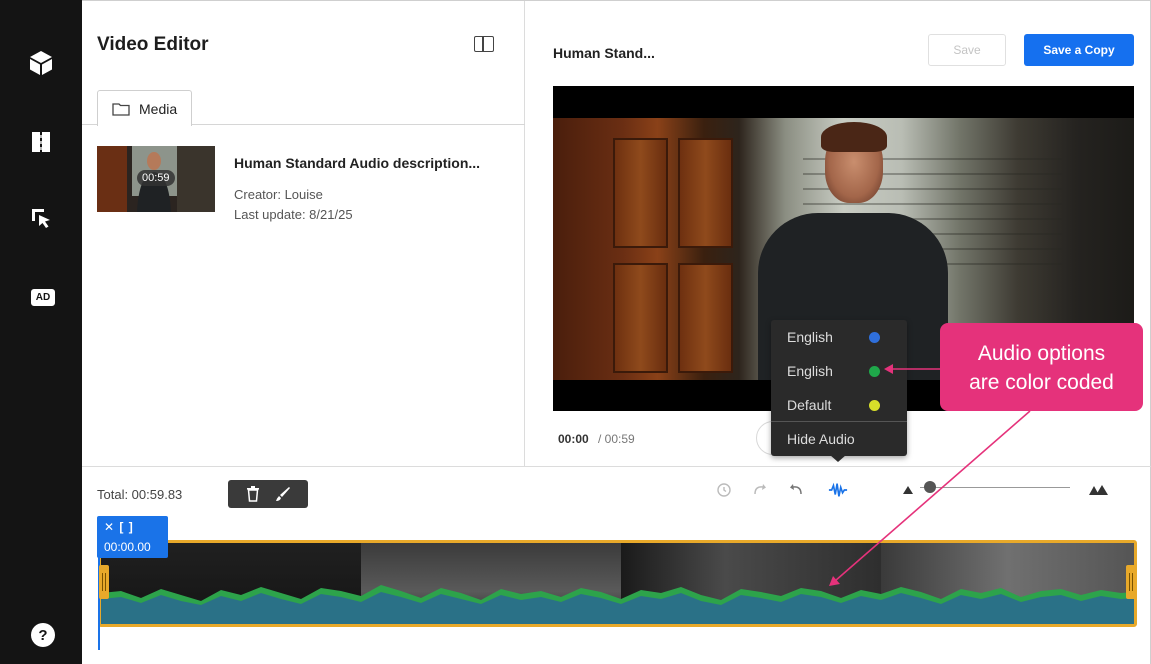 This screenshot has width=1151, height=664. What do you see at coordinates (158, 108) in the screenshot?
I see `tab-label: Media` at bounding box center [158, 108].